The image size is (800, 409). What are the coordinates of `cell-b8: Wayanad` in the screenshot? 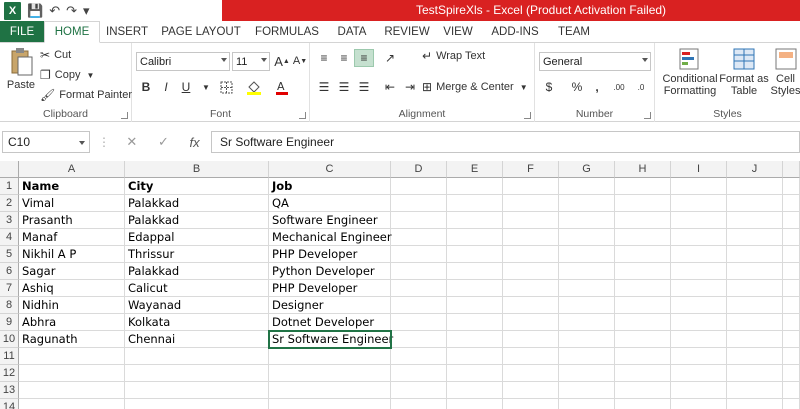 It's located at (197, 305).